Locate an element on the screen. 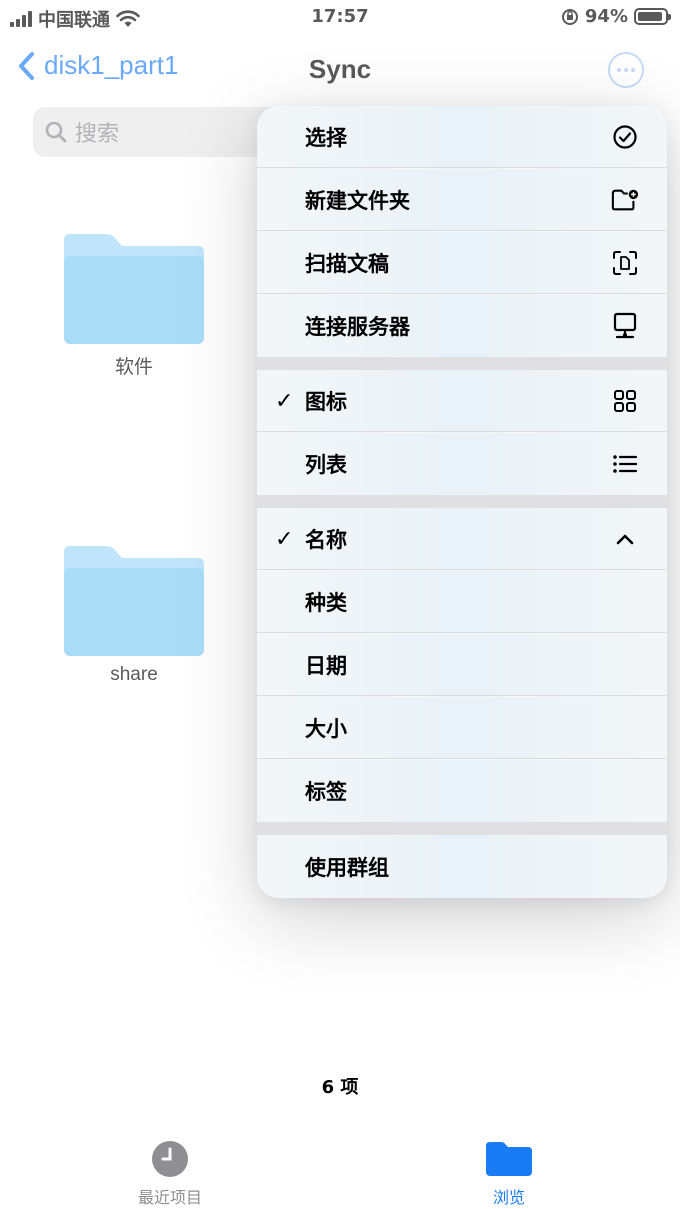  menu-item-label: 扫描文稿 is located at coordinates (347, 264).